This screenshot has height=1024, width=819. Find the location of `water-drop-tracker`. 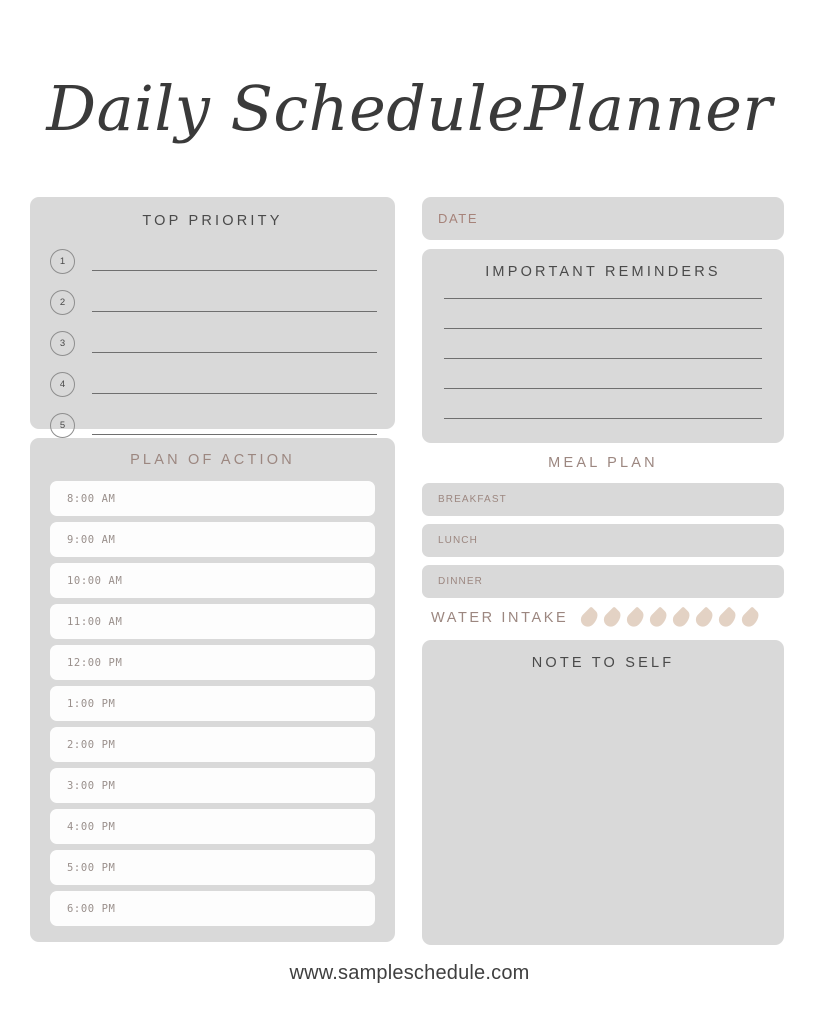

water-drop-tracker is located at coordinates (670, 618).